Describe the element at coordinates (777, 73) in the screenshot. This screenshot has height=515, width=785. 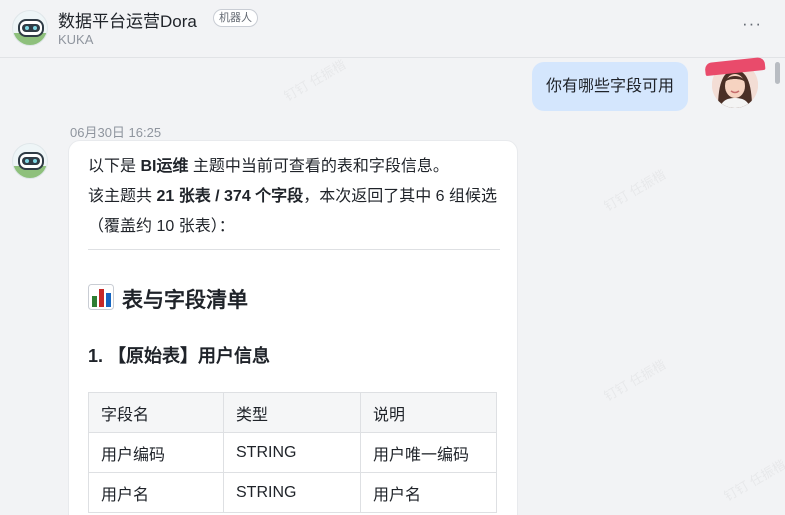
I see `scrollbar` at that location.